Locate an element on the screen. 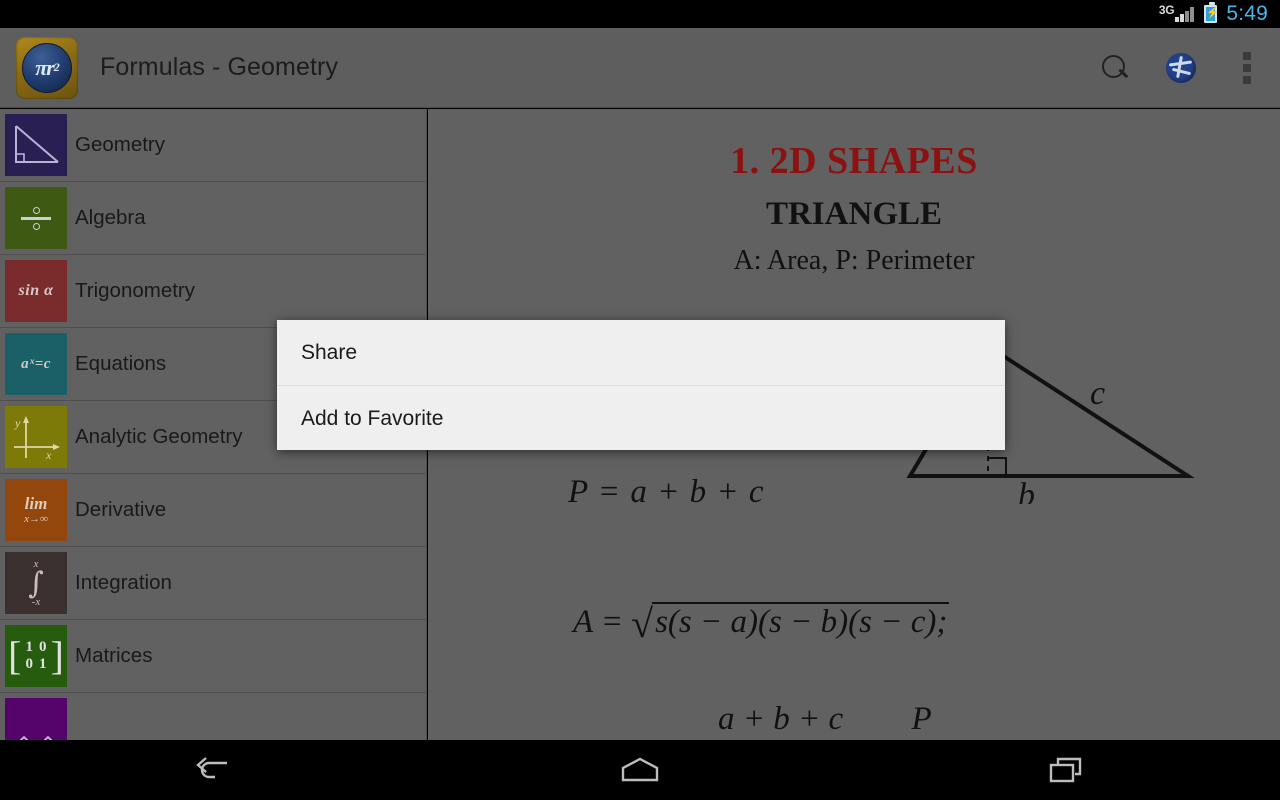 The height and width of the screenshot is (800, 1280). overflow-menu-button is located at coordinates (1247, 68).